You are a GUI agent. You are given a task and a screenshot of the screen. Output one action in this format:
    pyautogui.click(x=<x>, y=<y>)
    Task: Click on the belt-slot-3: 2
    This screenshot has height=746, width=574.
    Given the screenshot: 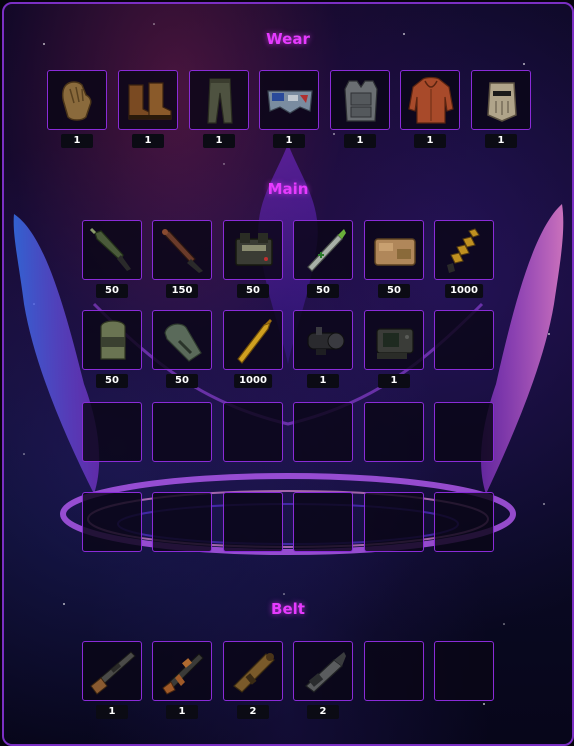 What is the action you would take?
    pyautogui.click(x=253, y=680)
    